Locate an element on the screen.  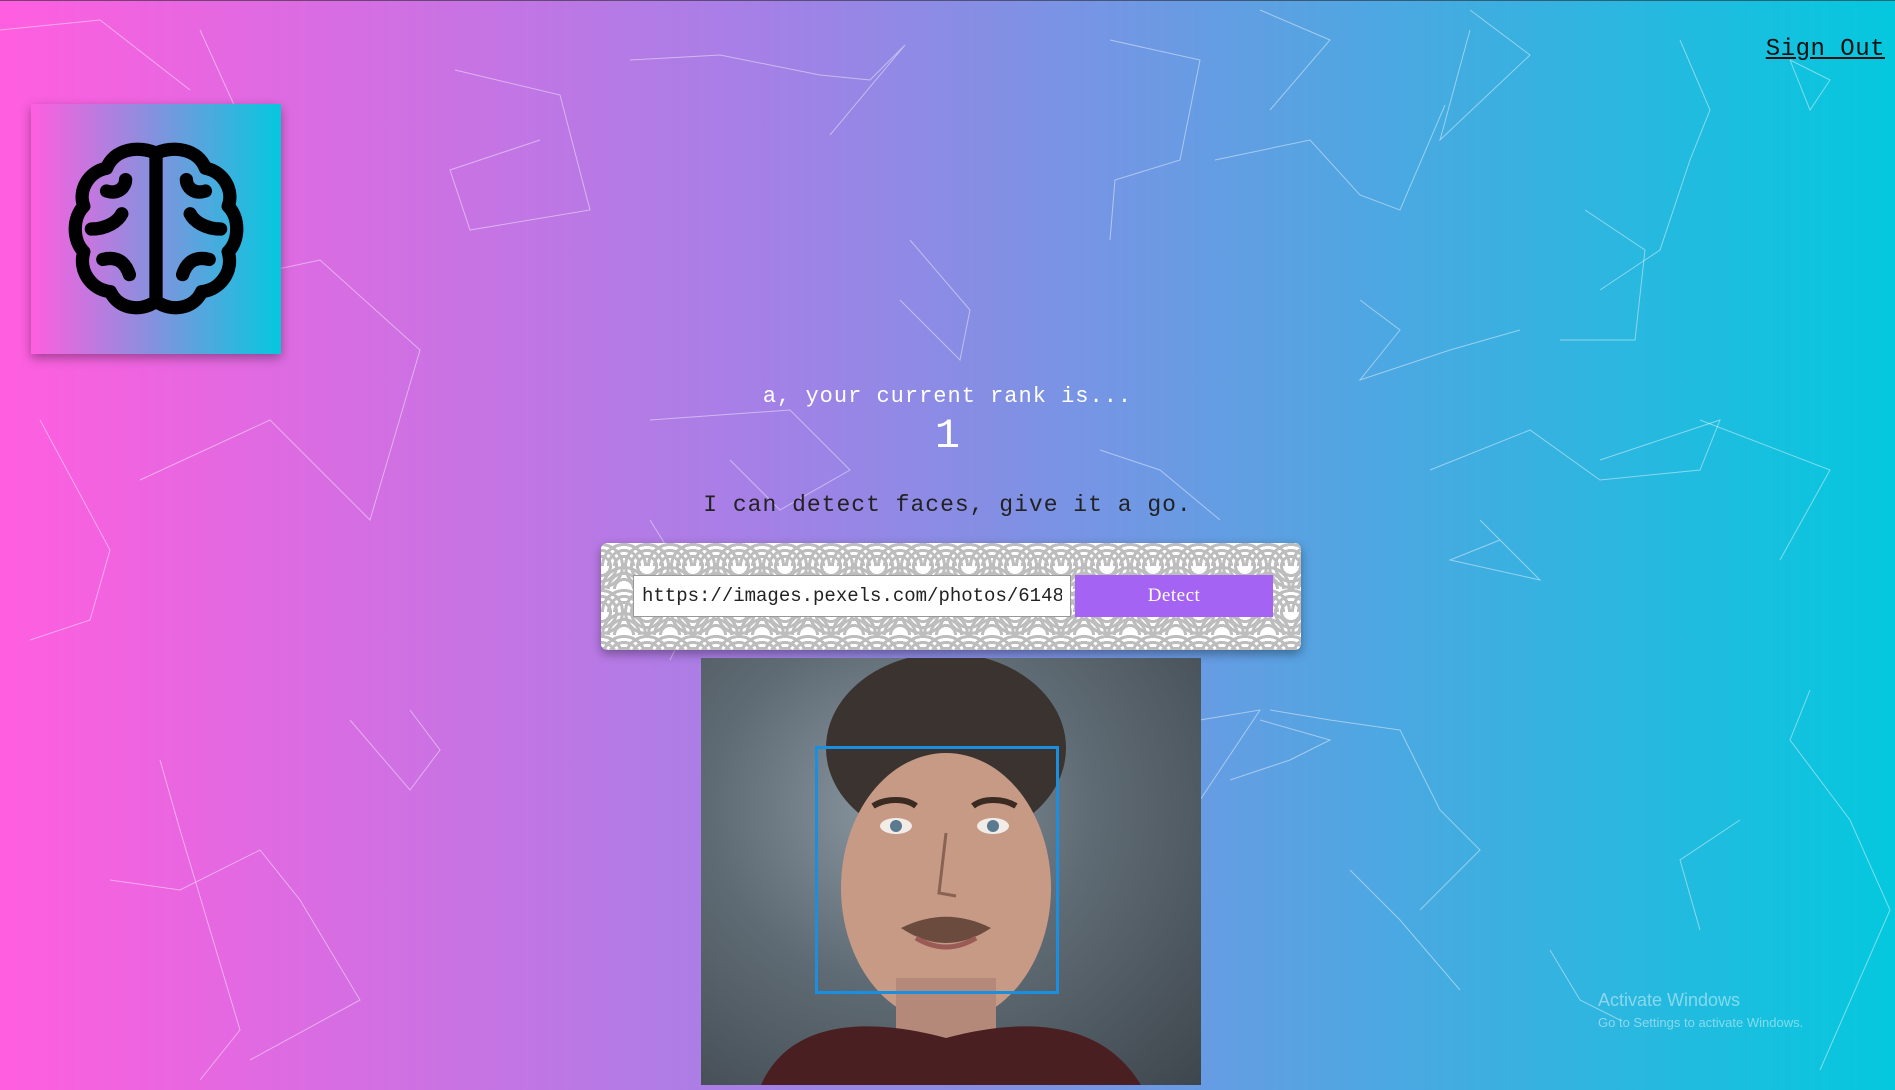
watermark-title: Activate Windows is located at coordinates (1669, 1000).